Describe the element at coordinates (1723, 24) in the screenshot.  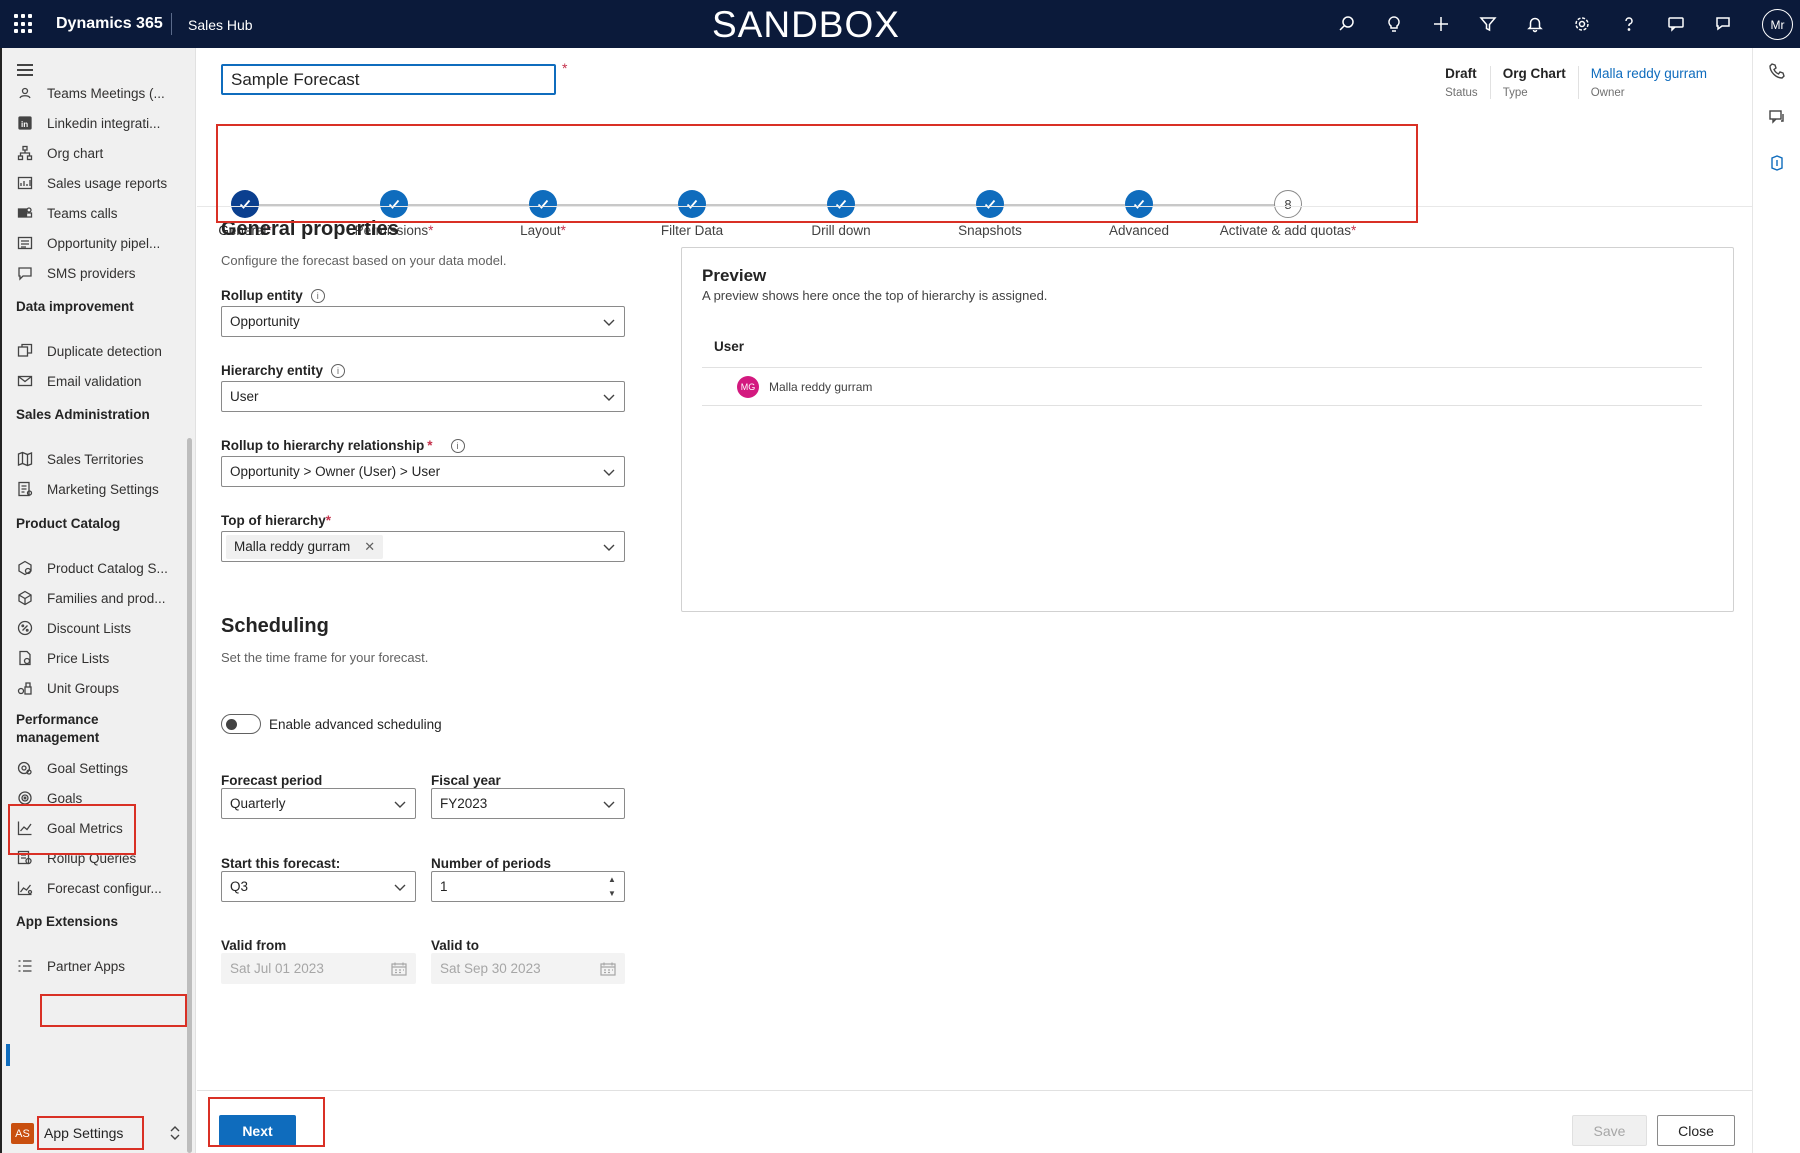
I see `feedback-icon` at that location.